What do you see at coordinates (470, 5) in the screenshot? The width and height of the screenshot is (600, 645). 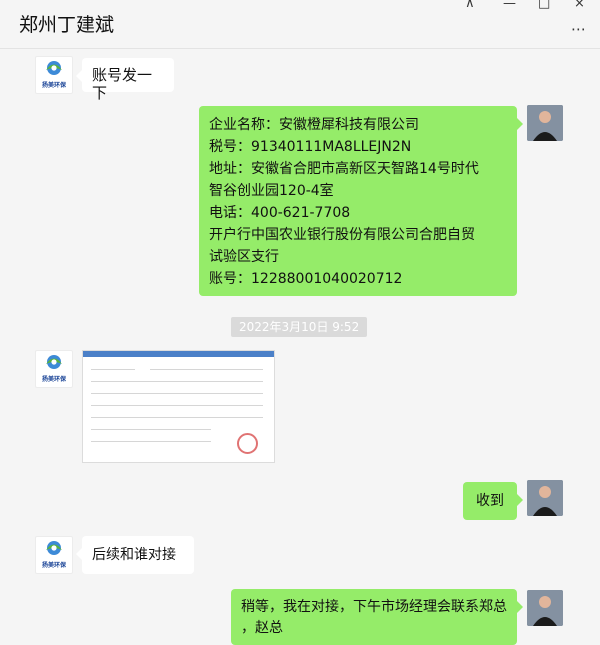 I see `pin-icon: ⊼` at bounding box center [470, 5].